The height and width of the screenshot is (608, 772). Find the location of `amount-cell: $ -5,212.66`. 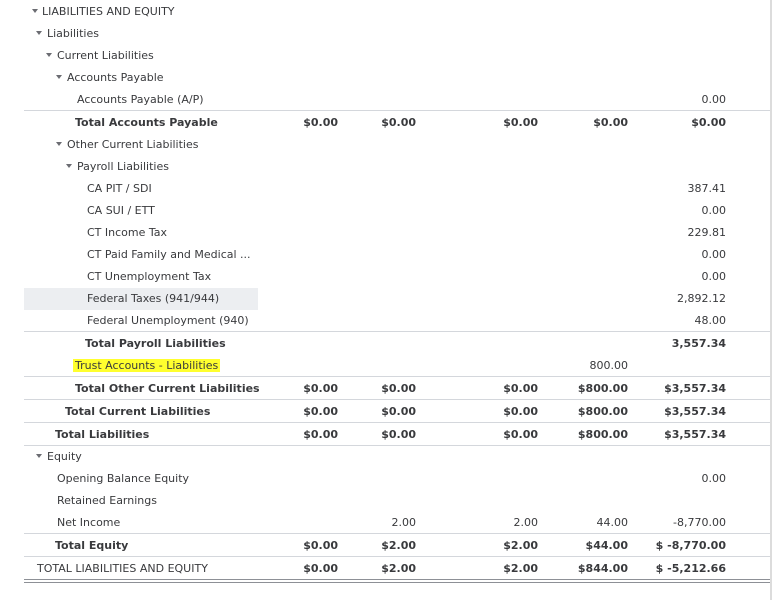

amount-cell: $ -5,212.66 is located at coordinates (687, 569).